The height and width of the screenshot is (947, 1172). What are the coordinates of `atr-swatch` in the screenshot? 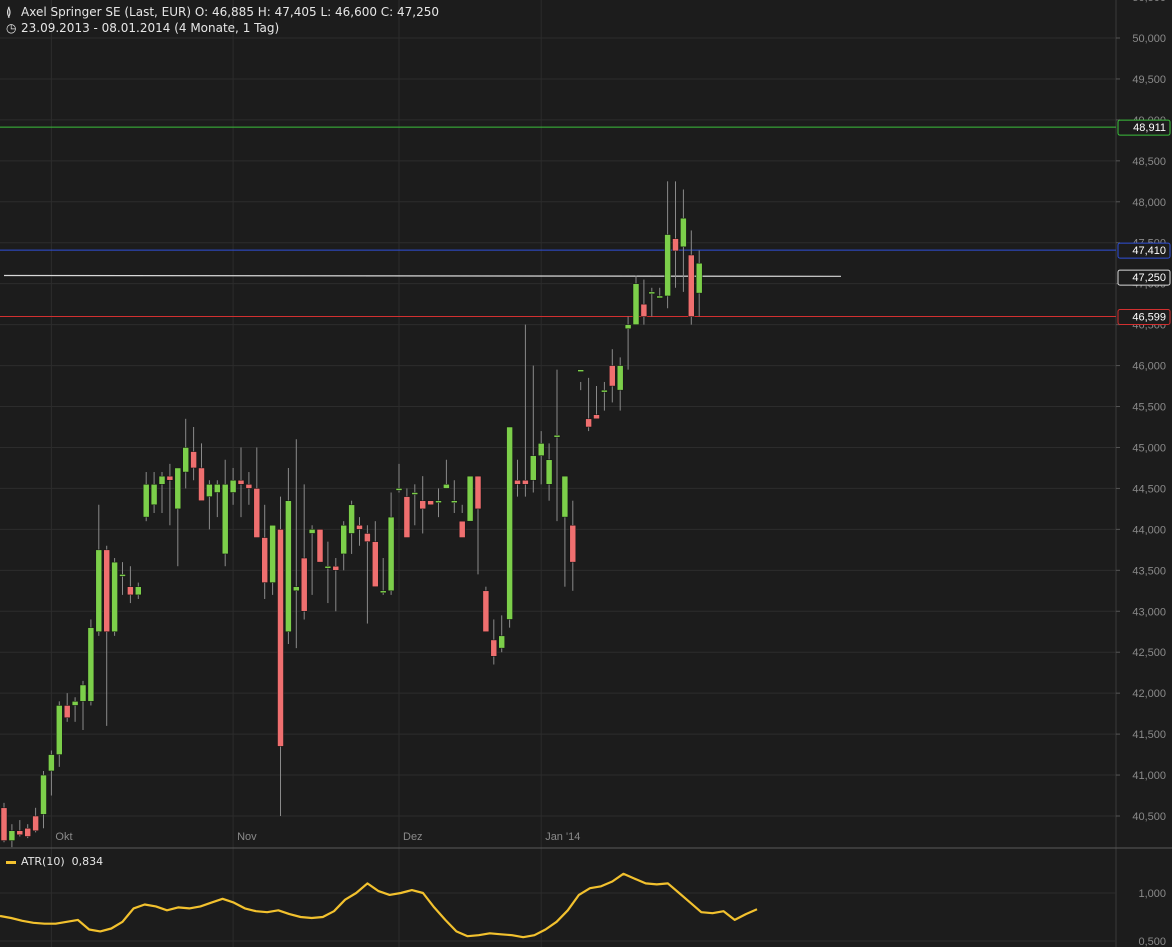 It's located at (11, 862).